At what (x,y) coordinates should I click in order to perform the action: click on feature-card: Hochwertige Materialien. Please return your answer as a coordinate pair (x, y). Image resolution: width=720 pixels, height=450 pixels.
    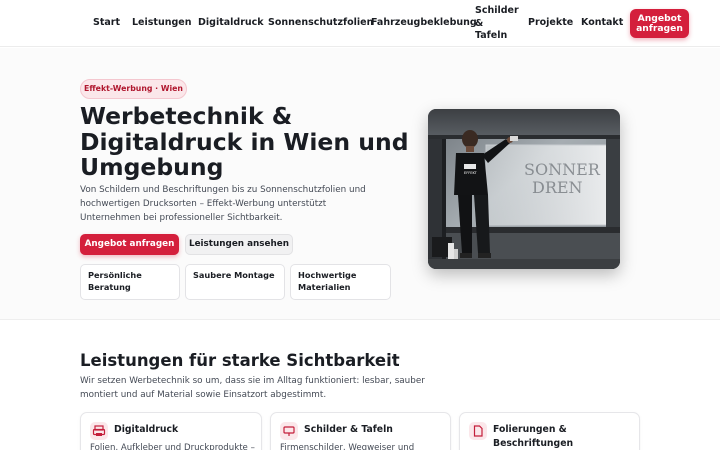
    Looking at the image, I should click on (340, 282).